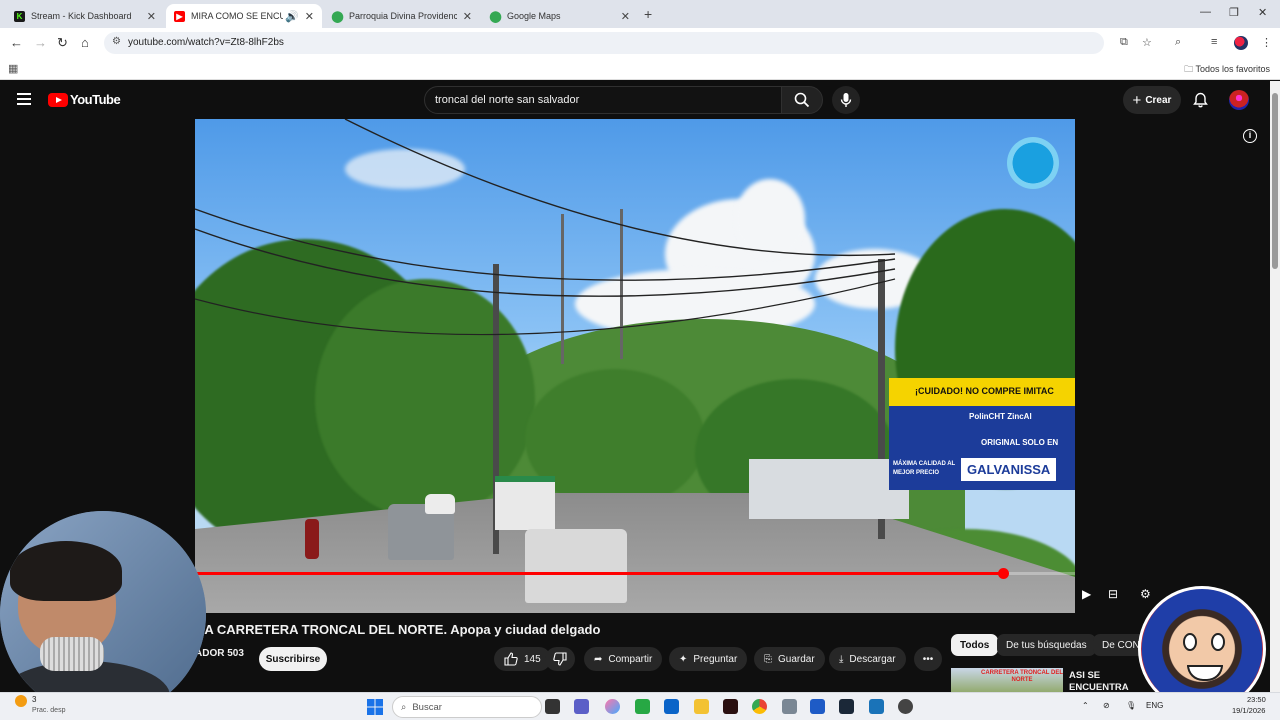  I want to click on share-button: ➦ Compartir, so click(623, 659).